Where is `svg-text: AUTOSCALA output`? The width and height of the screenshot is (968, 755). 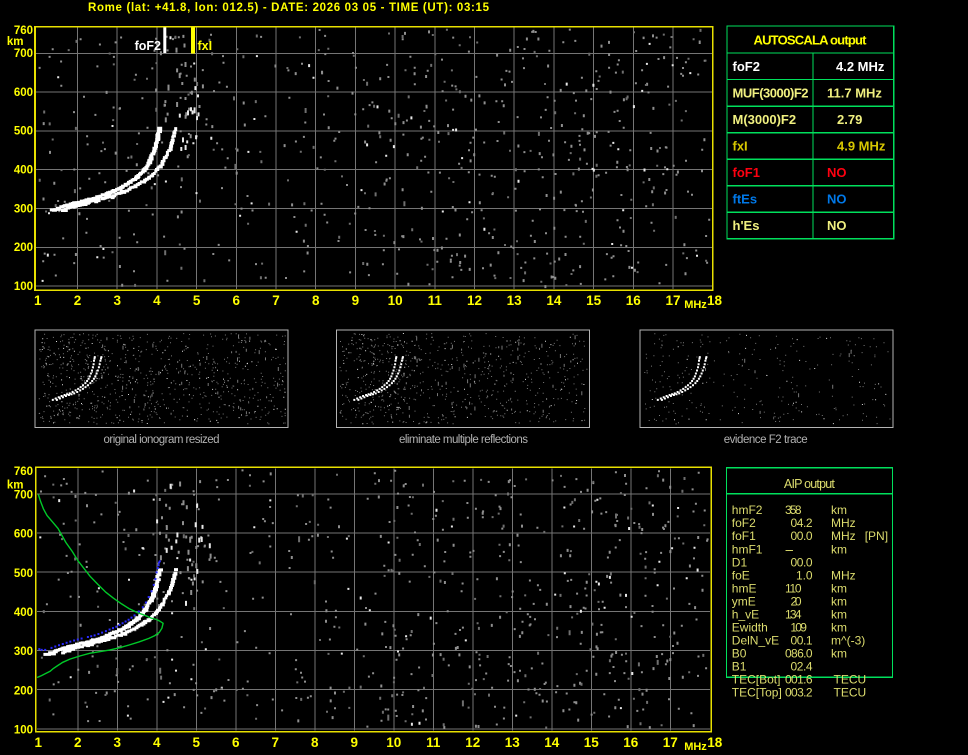 svg-text: AUTOSCALA output is located at coordinates (811, 40).